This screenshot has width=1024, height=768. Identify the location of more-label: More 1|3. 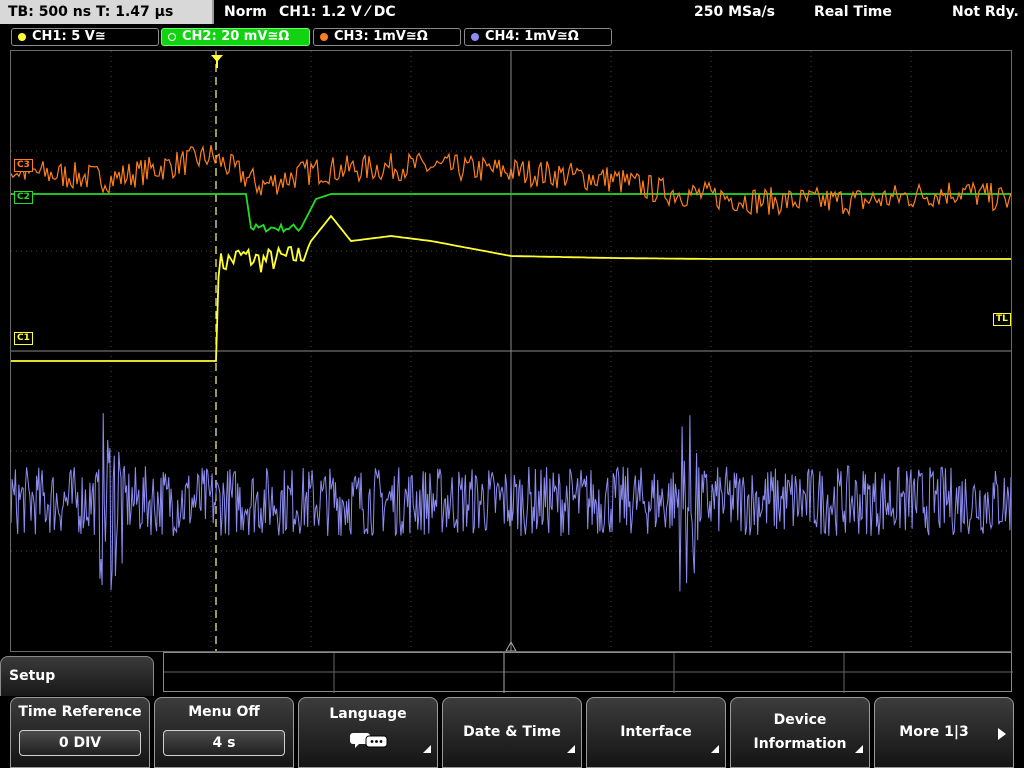
(934, 732).